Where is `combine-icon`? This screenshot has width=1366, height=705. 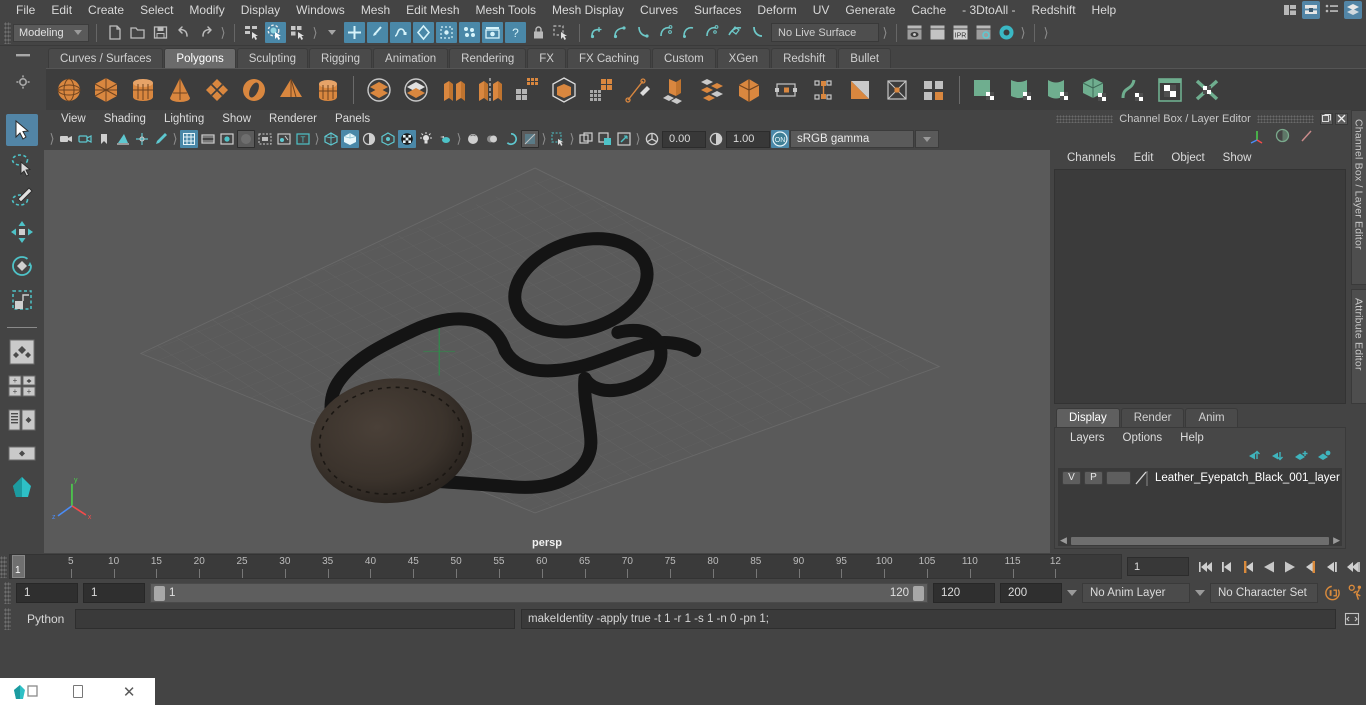
combine-icon is located at coordinates (453, 90).